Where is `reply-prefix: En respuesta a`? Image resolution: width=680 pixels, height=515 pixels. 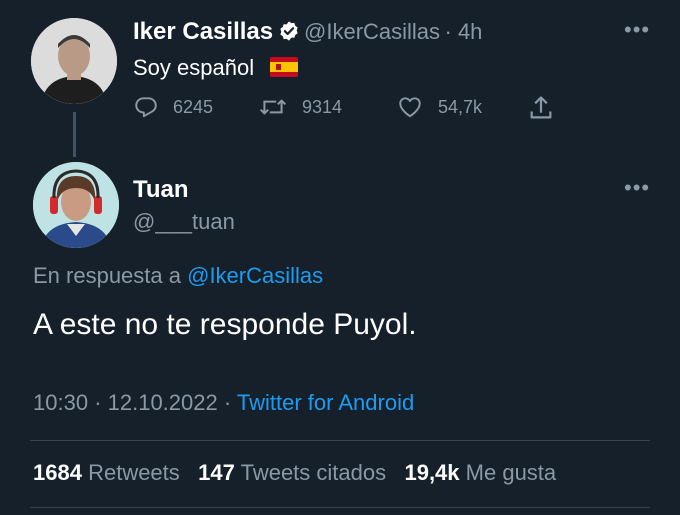 reply-prefix: En respuesta a is located at coordinates (107, 275).